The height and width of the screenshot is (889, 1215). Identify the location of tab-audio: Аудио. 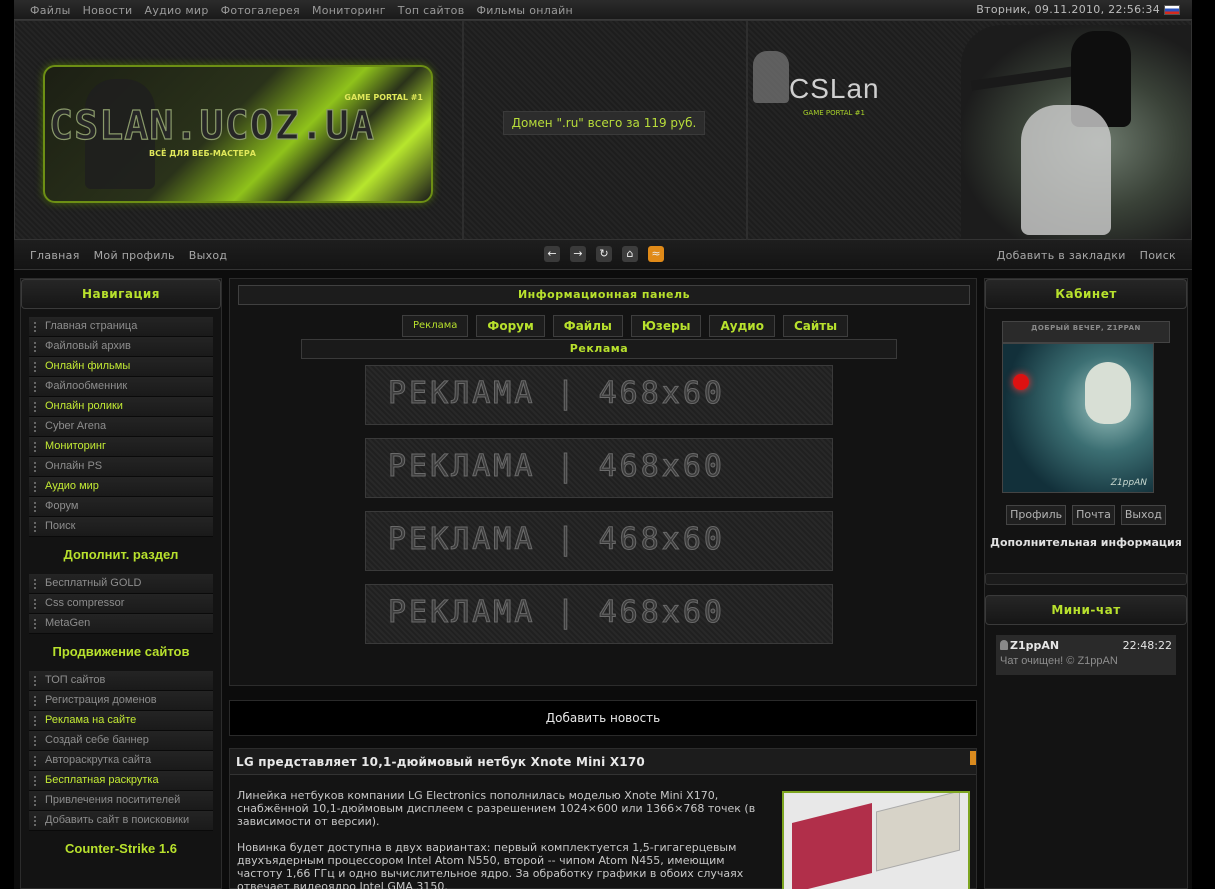
(742, 326).